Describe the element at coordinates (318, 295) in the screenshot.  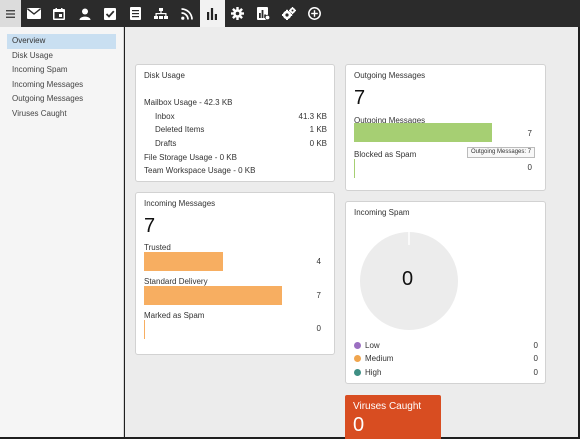
I see `standard-delivery-value: 7` at that location.